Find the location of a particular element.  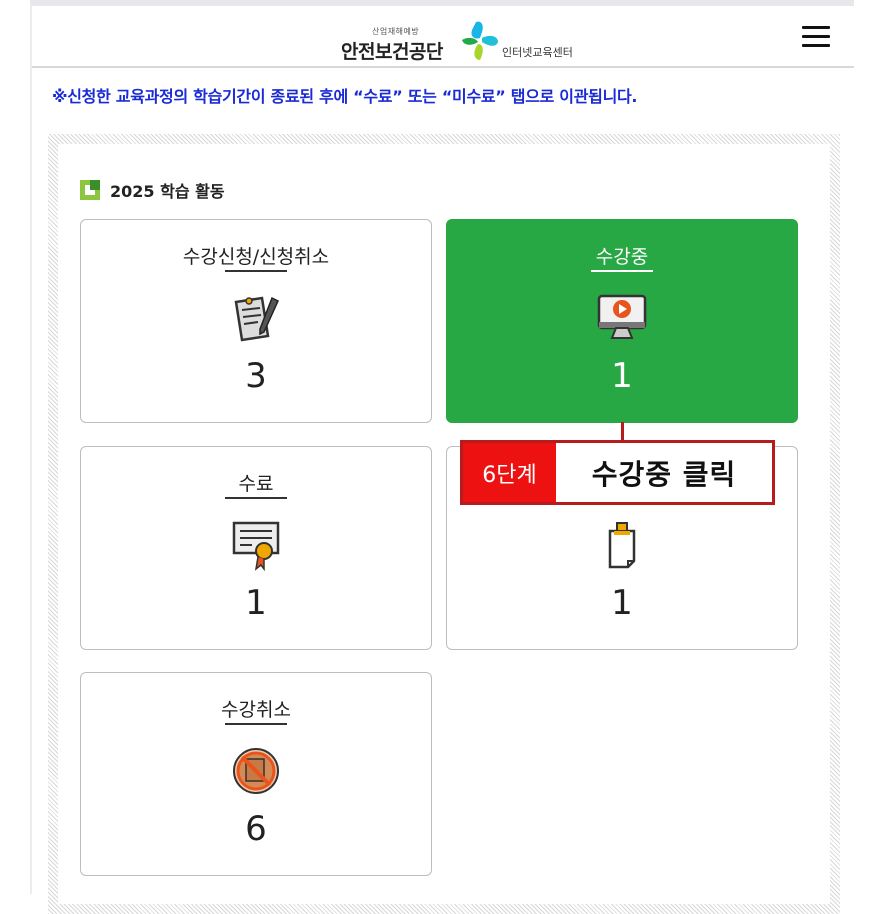

callout-instruction: 수강중 클릭 is located at coordinates (664, 474).